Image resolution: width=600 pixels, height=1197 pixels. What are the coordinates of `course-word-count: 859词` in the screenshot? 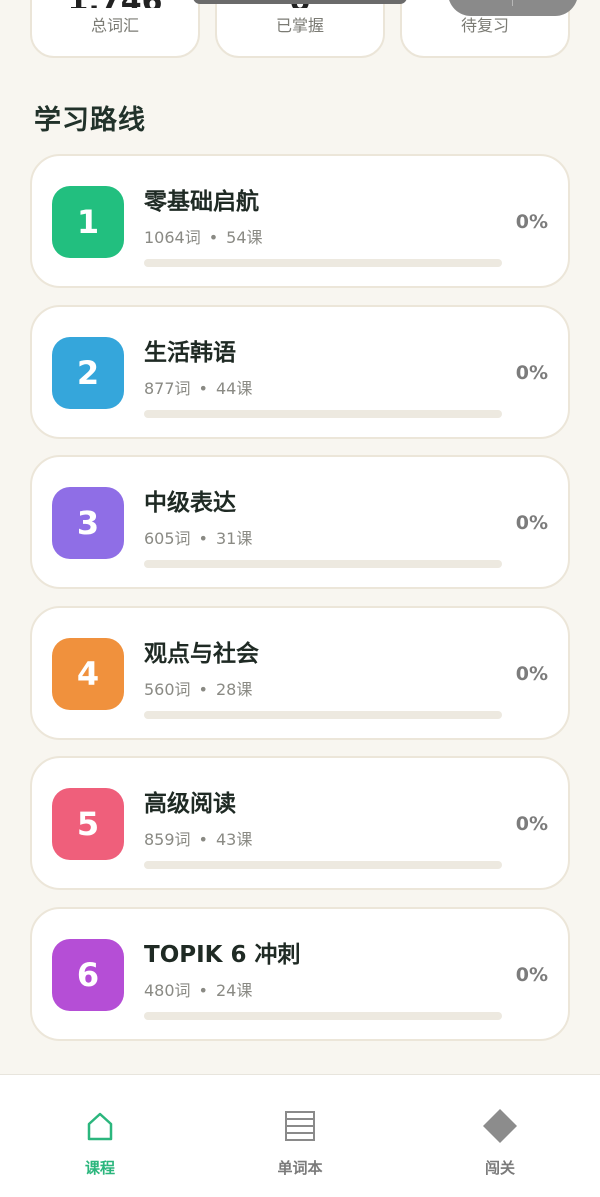 It's located at (167, 839).